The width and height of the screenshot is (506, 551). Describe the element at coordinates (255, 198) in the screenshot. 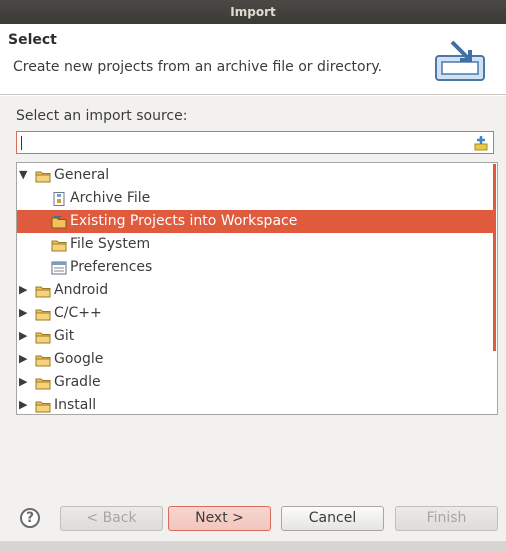

I see `tree-item-archive-file: Archive File` at that location.